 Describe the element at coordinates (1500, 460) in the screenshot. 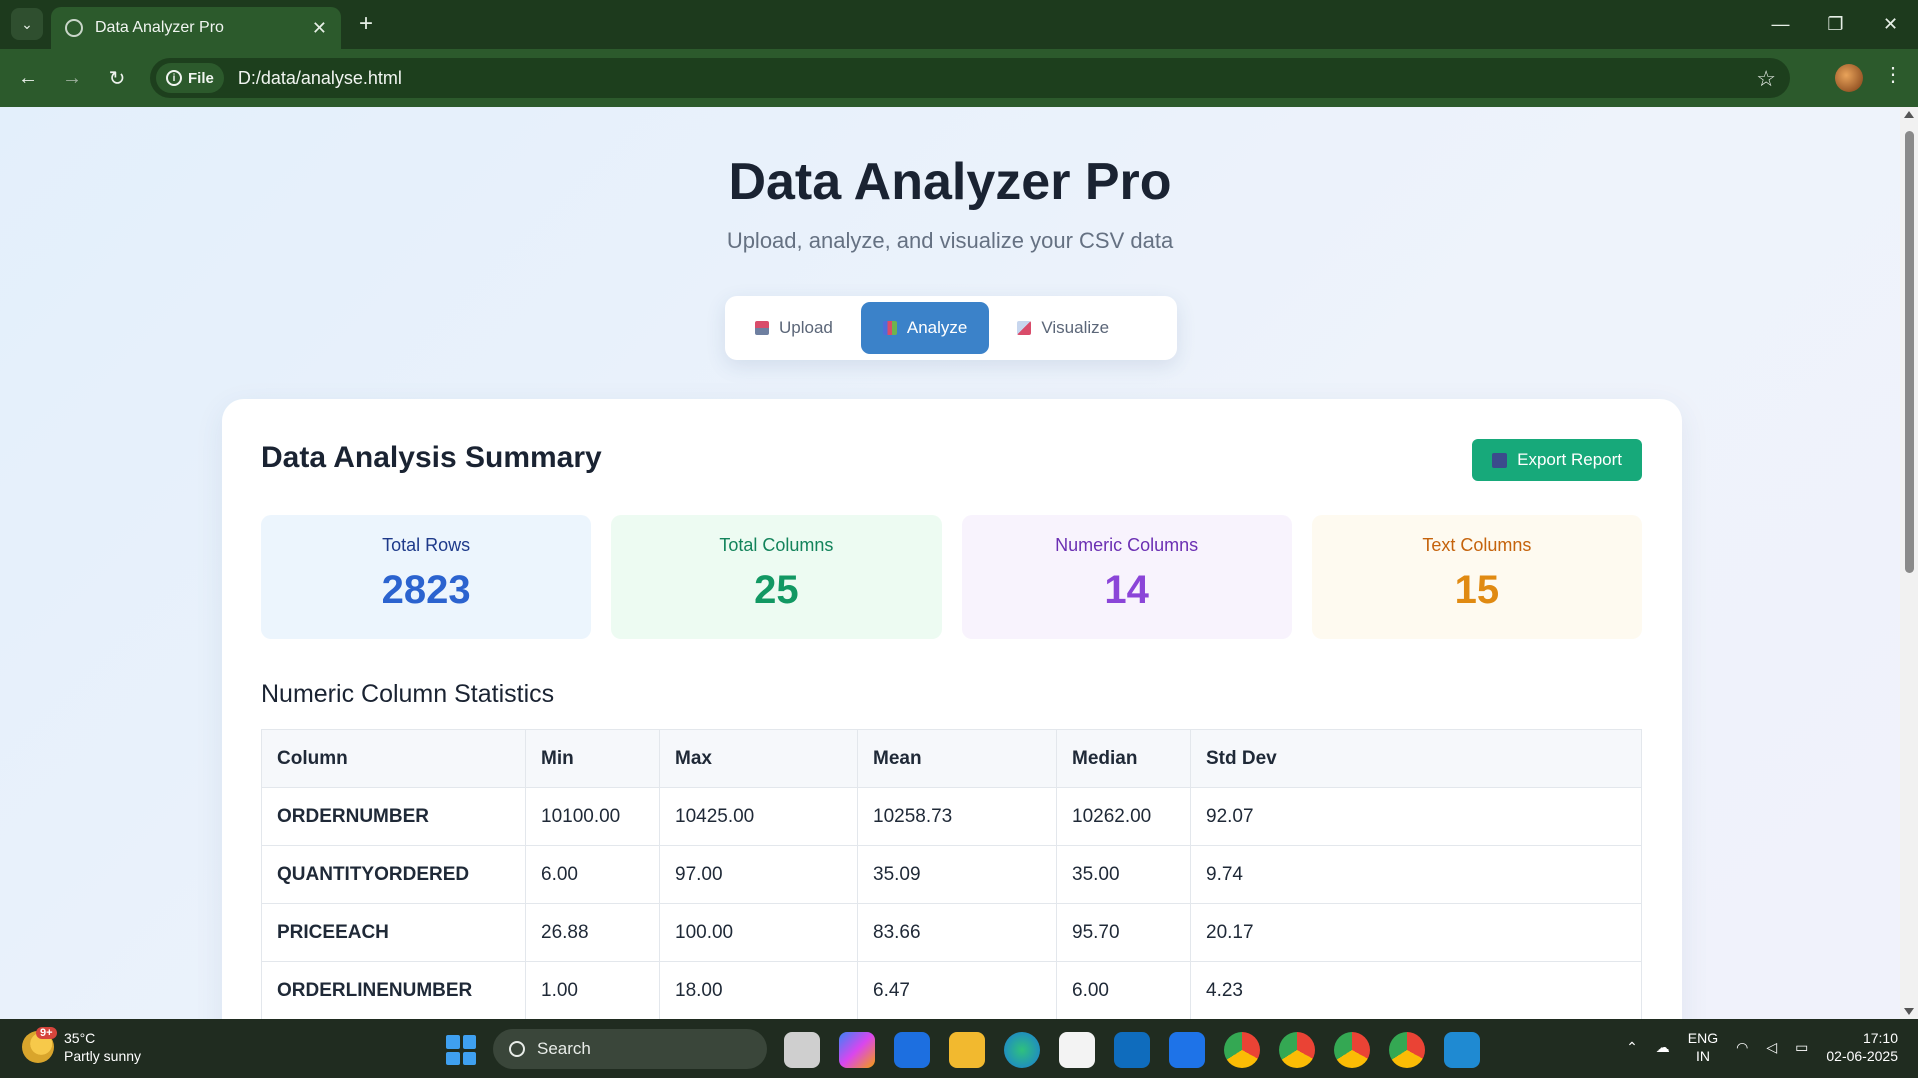

I see `floppy-disk-icon` at that location.